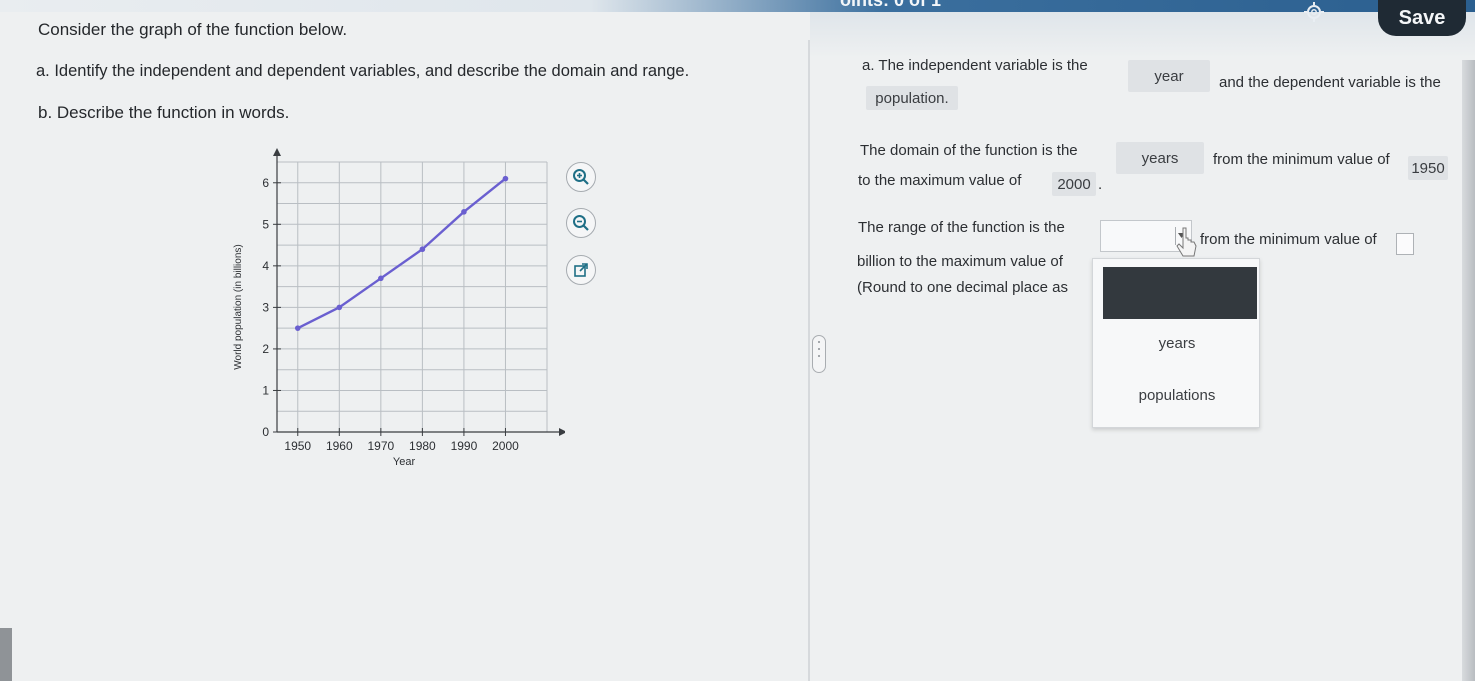  What do you see at coordinates (265, 390) in the screenshot?
I see `y-tick-label: 1` at bounding box center [265, 390].